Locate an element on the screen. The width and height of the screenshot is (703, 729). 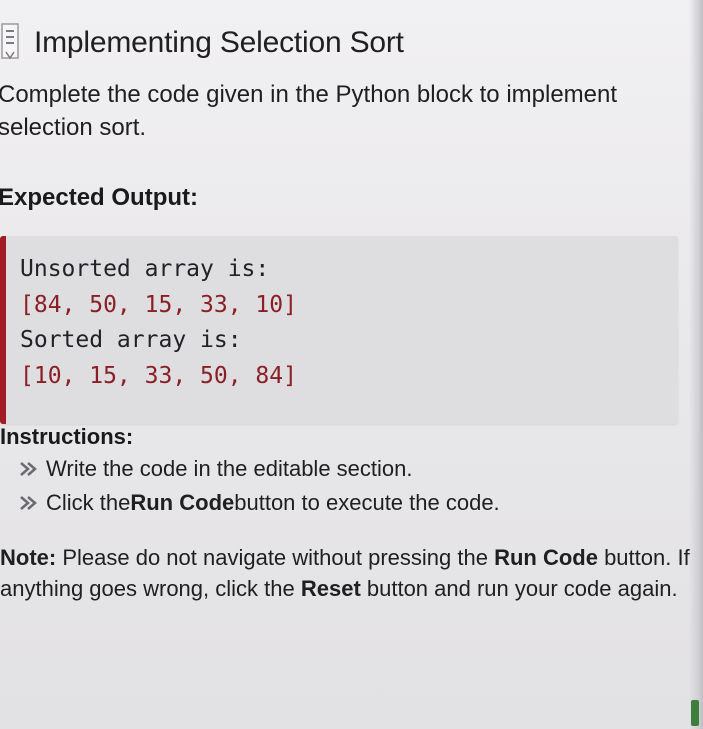
book-icon is located at coordinates (10, 41).